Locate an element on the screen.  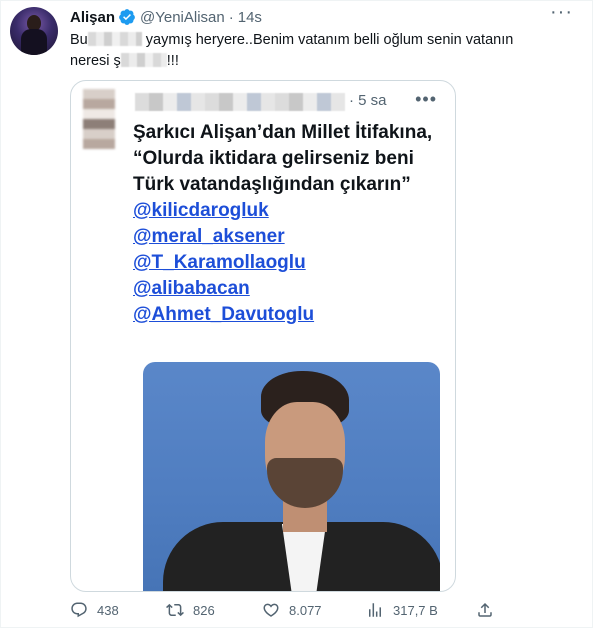
views-count: 317,7 B is located at coordinates (415, 610).